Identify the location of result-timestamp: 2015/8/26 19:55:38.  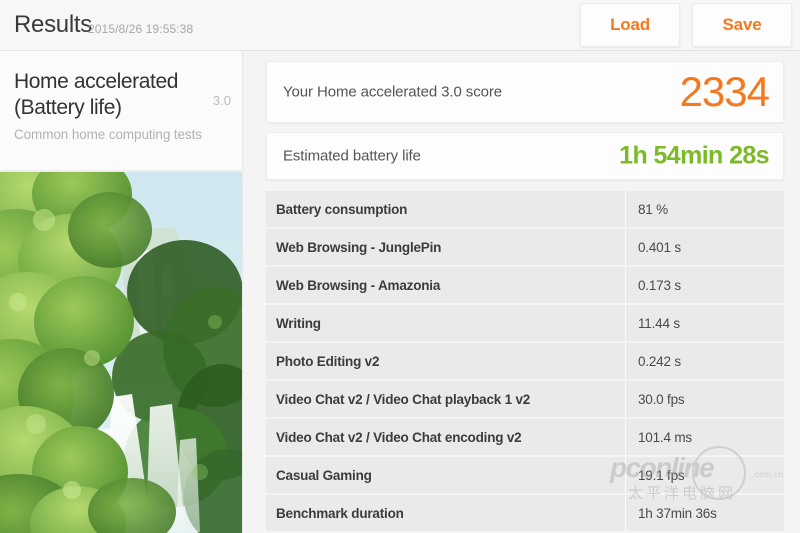
(141, 29).